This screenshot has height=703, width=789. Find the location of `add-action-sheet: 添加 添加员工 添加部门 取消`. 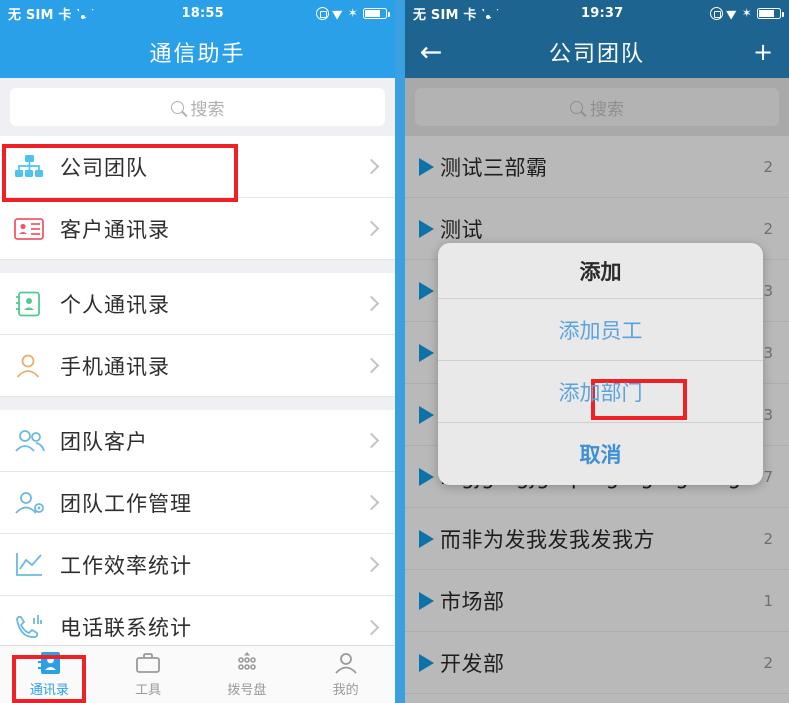

add-action-sheet: 添加 添加员工 添加部门 取消 is located at coordinates (600, 364).